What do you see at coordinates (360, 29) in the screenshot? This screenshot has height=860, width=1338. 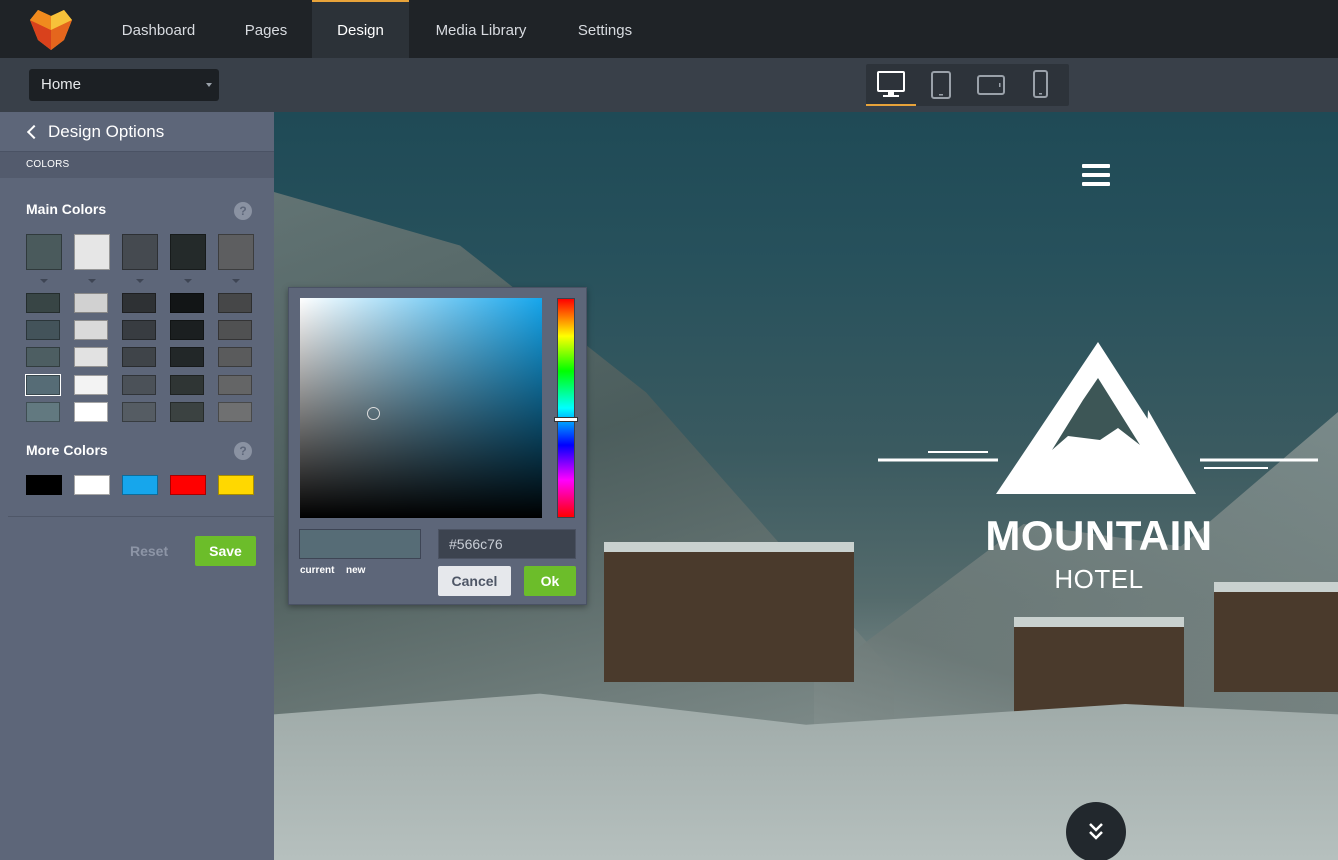 I see `nav-design: Design` at bounding box center [360, 29].